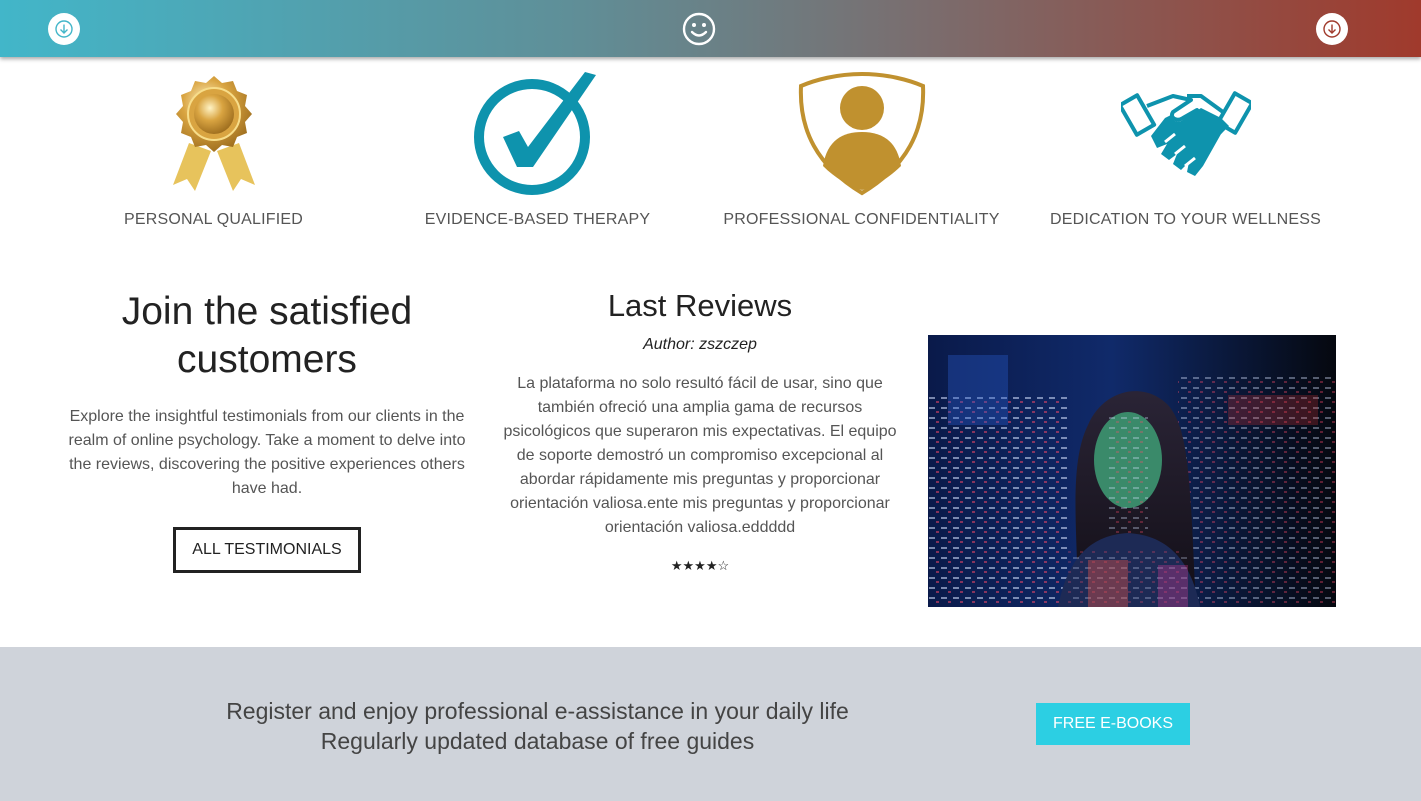  What do you see at coordinates (700, 565) in the screenshot?
I see `review-rating-stars: ★★★★☆` at bounding box center [700, 565].